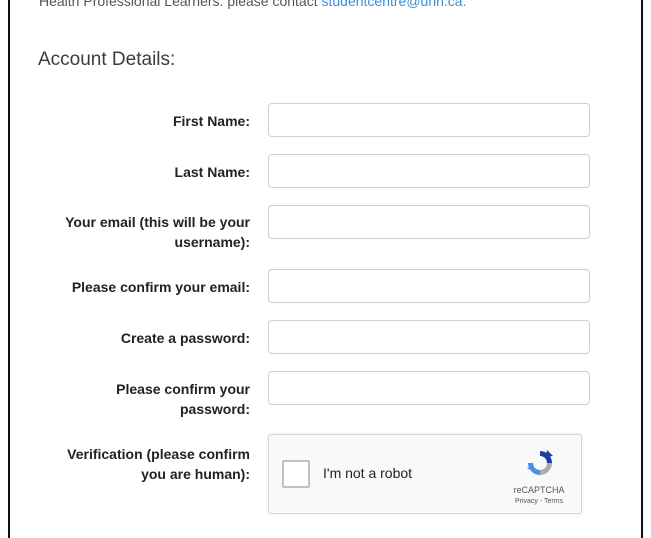  What do you see at coordinates (211, 121) in the screenshot?
I see `first-name-label: First Name:` at bounding box center [211, 121].